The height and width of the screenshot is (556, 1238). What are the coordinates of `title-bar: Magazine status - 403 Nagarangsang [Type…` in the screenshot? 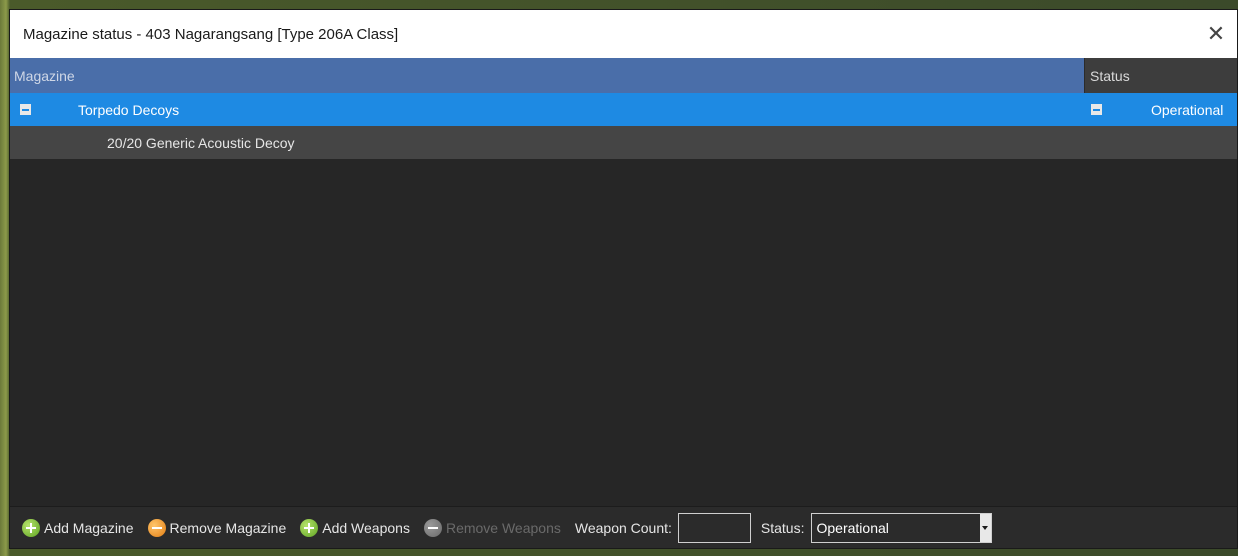 It's located at (623, 34).